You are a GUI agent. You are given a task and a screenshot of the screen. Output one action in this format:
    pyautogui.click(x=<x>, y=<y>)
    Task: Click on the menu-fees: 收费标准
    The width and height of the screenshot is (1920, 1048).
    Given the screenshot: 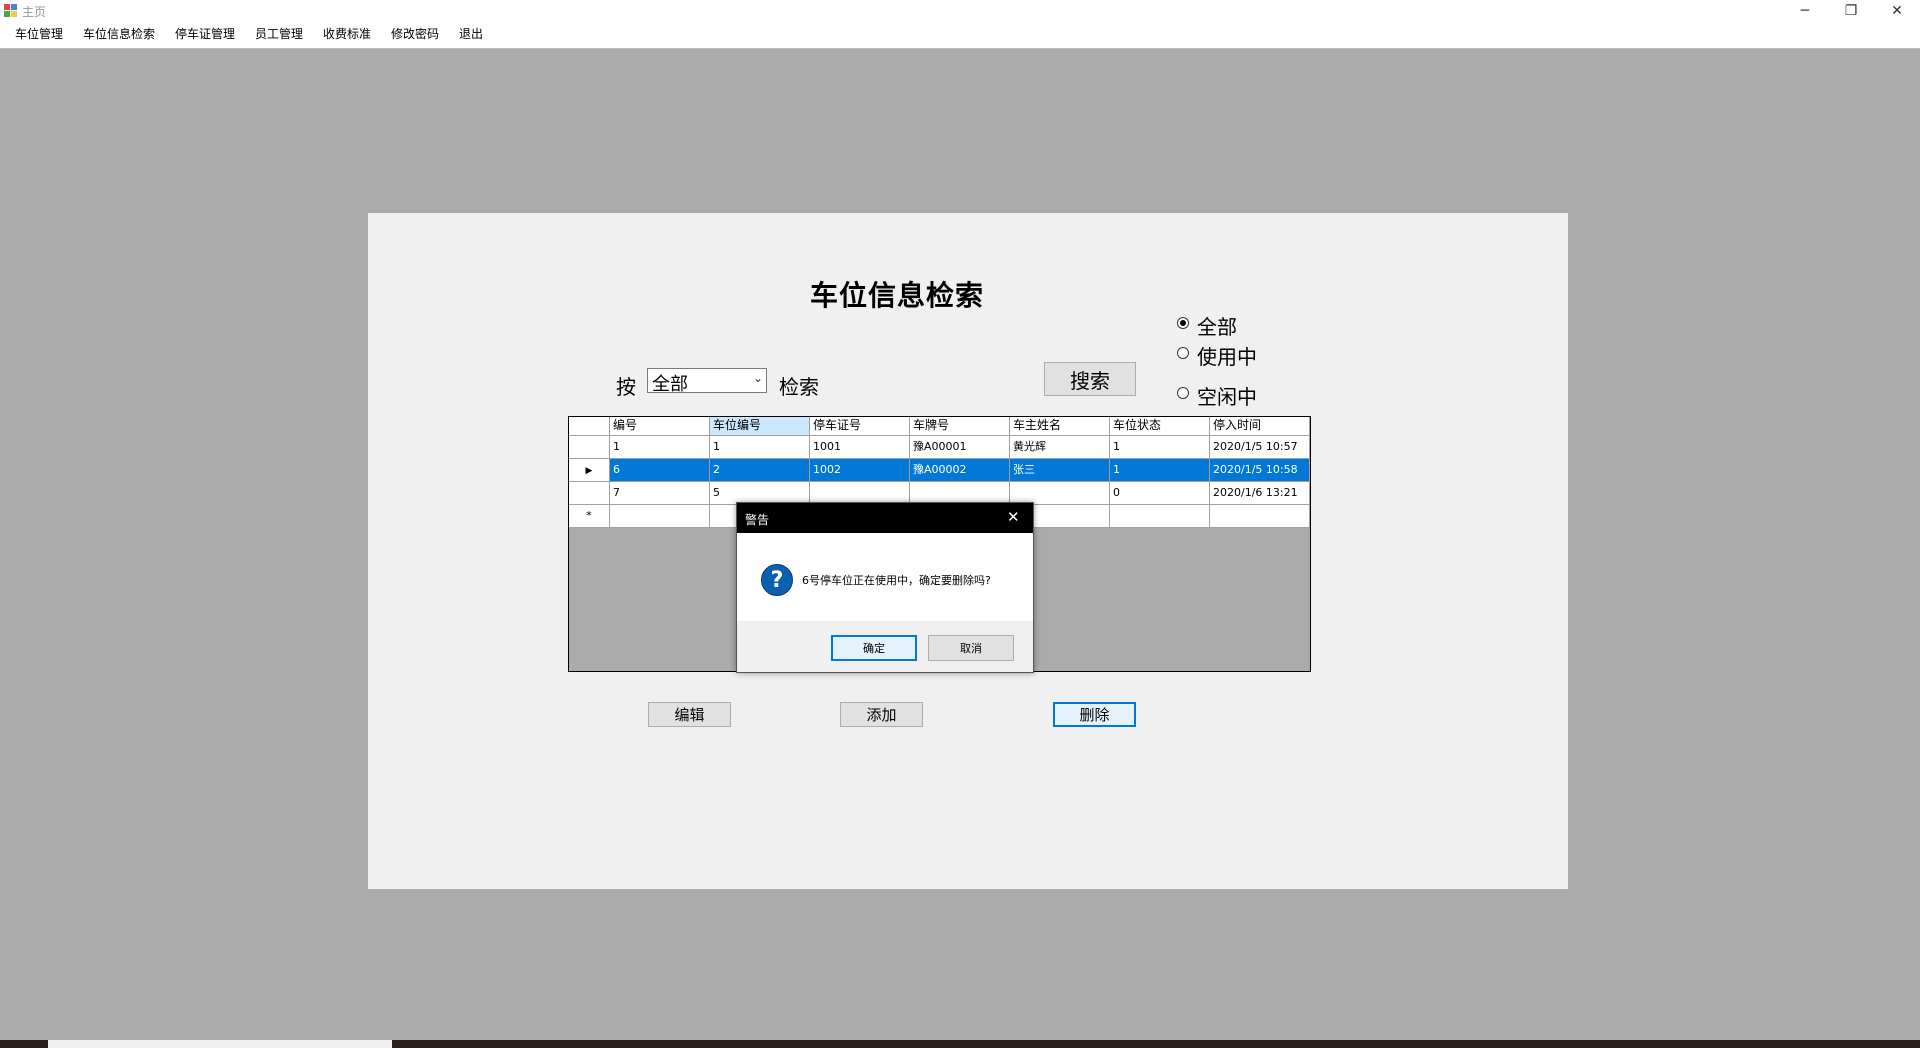 What is the action you would take?
    pyautogui.click(x=347, y=34)
    